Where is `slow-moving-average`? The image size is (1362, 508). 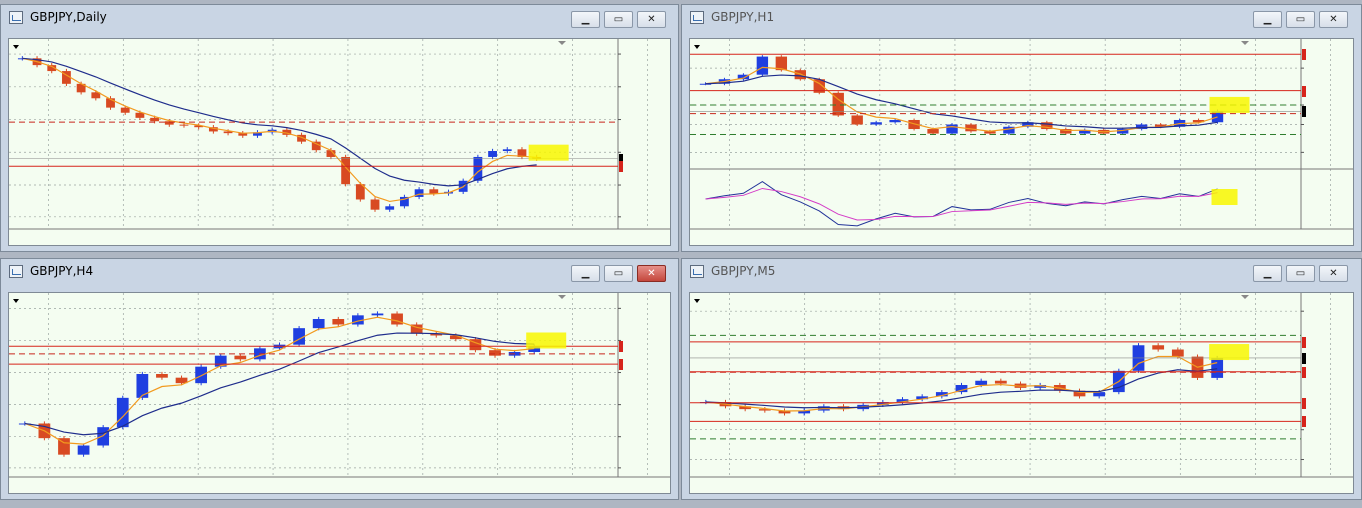 slow-moving-average is located at coordinates (961, 101).